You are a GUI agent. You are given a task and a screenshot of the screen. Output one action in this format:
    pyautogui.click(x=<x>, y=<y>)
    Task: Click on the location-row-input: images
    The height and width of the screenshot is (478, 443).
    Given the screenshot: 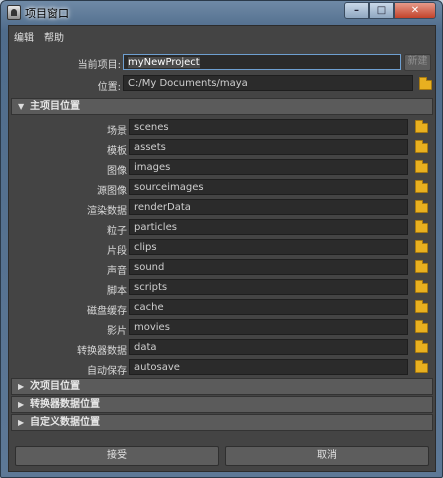 What is the action you would take?
    pyautogui.click(x=268, y=167)
    